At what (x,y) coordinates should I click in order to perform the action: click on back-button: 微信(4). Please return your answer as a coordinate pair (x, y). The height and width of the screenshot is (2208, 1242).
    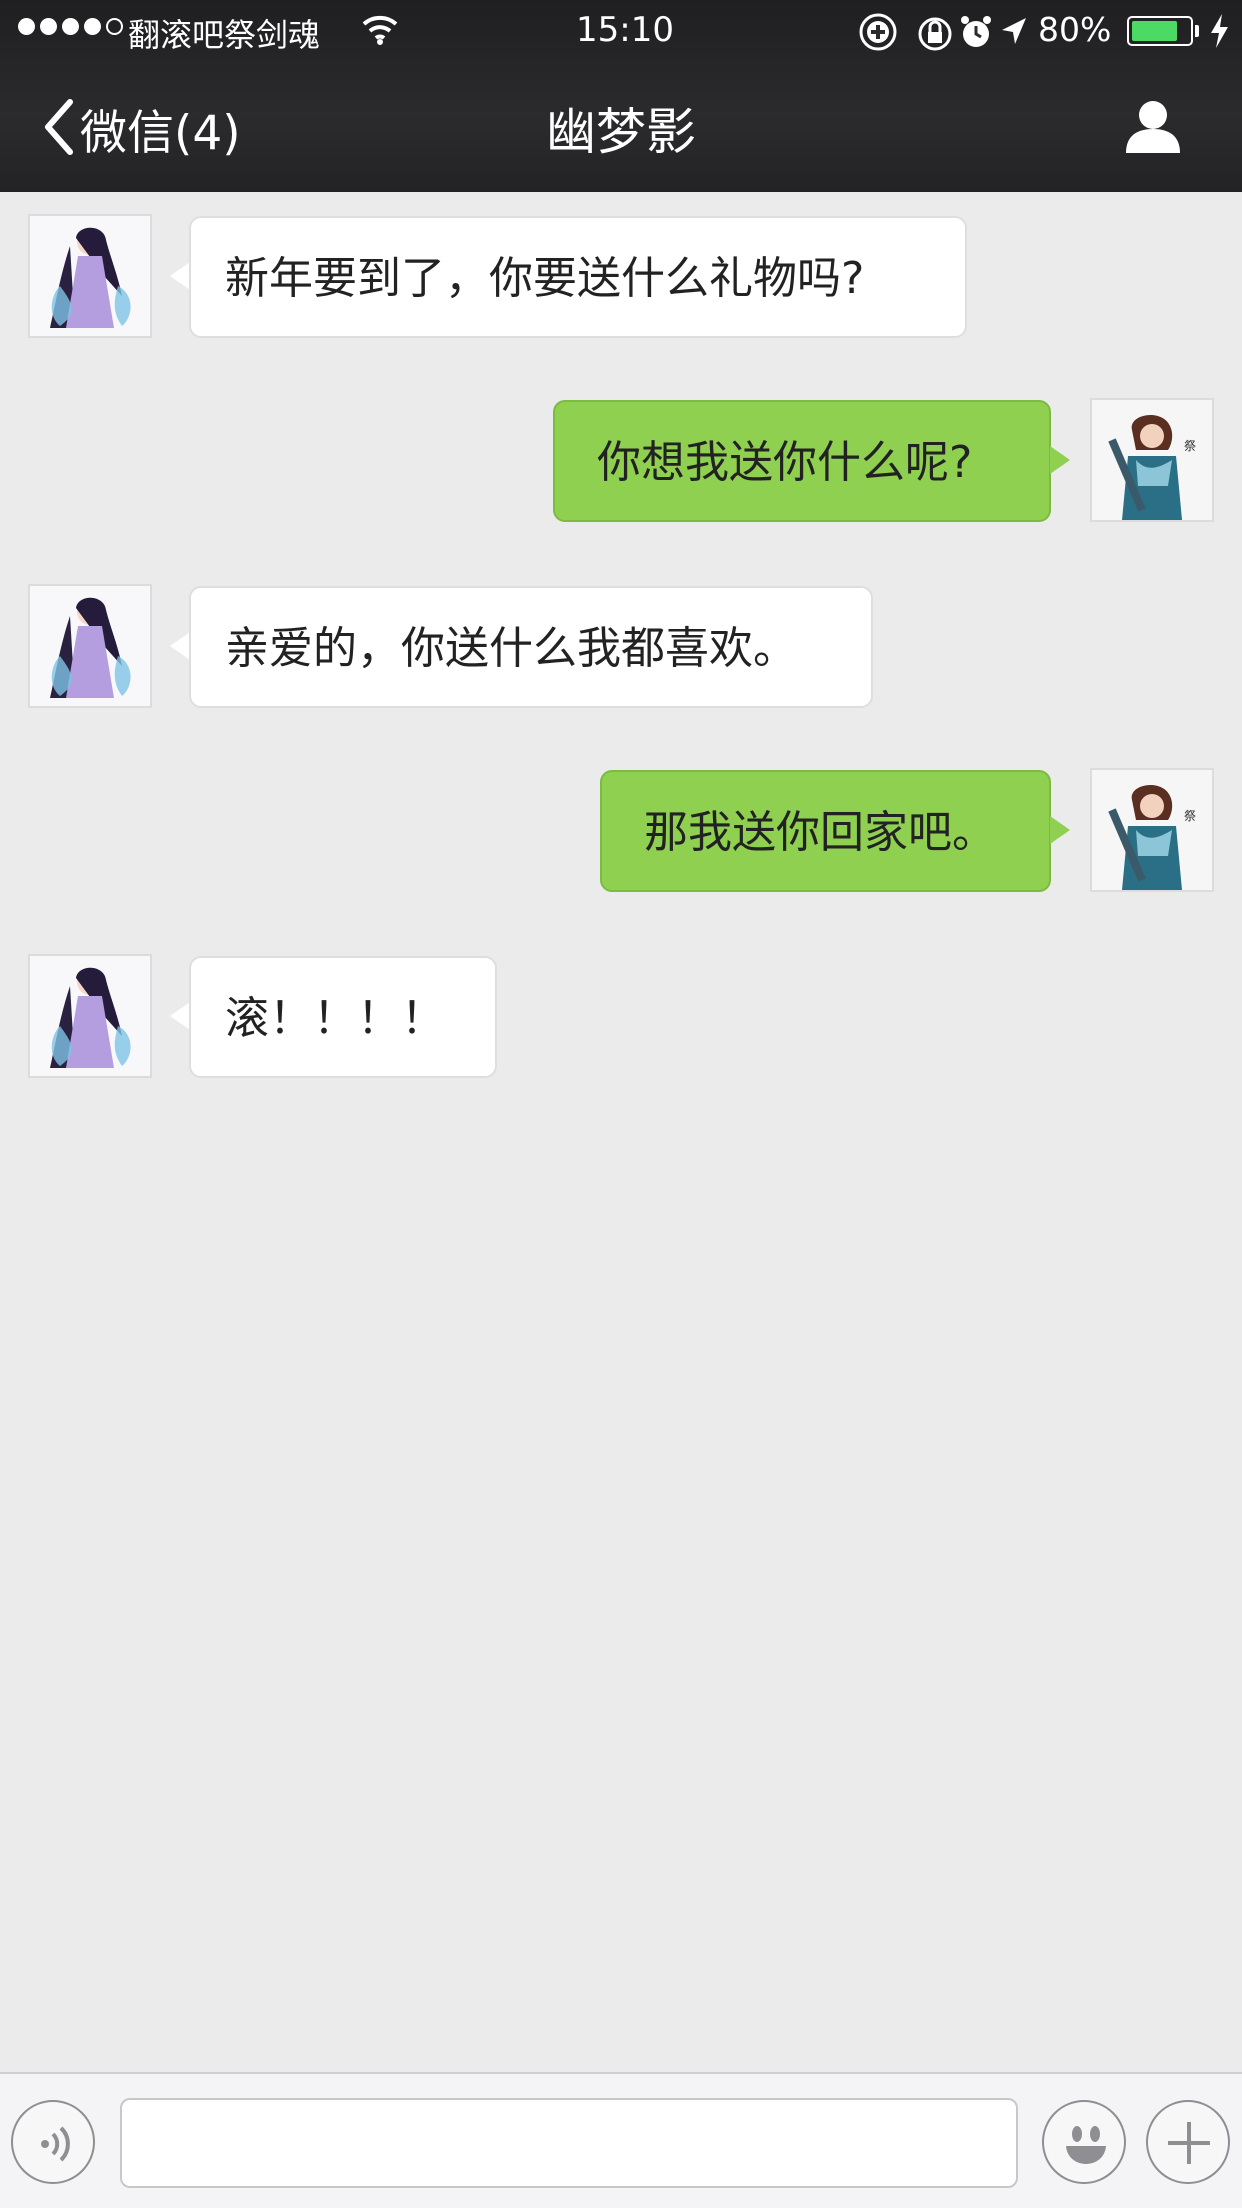
    Looking at the image, I should click on (140, 128).